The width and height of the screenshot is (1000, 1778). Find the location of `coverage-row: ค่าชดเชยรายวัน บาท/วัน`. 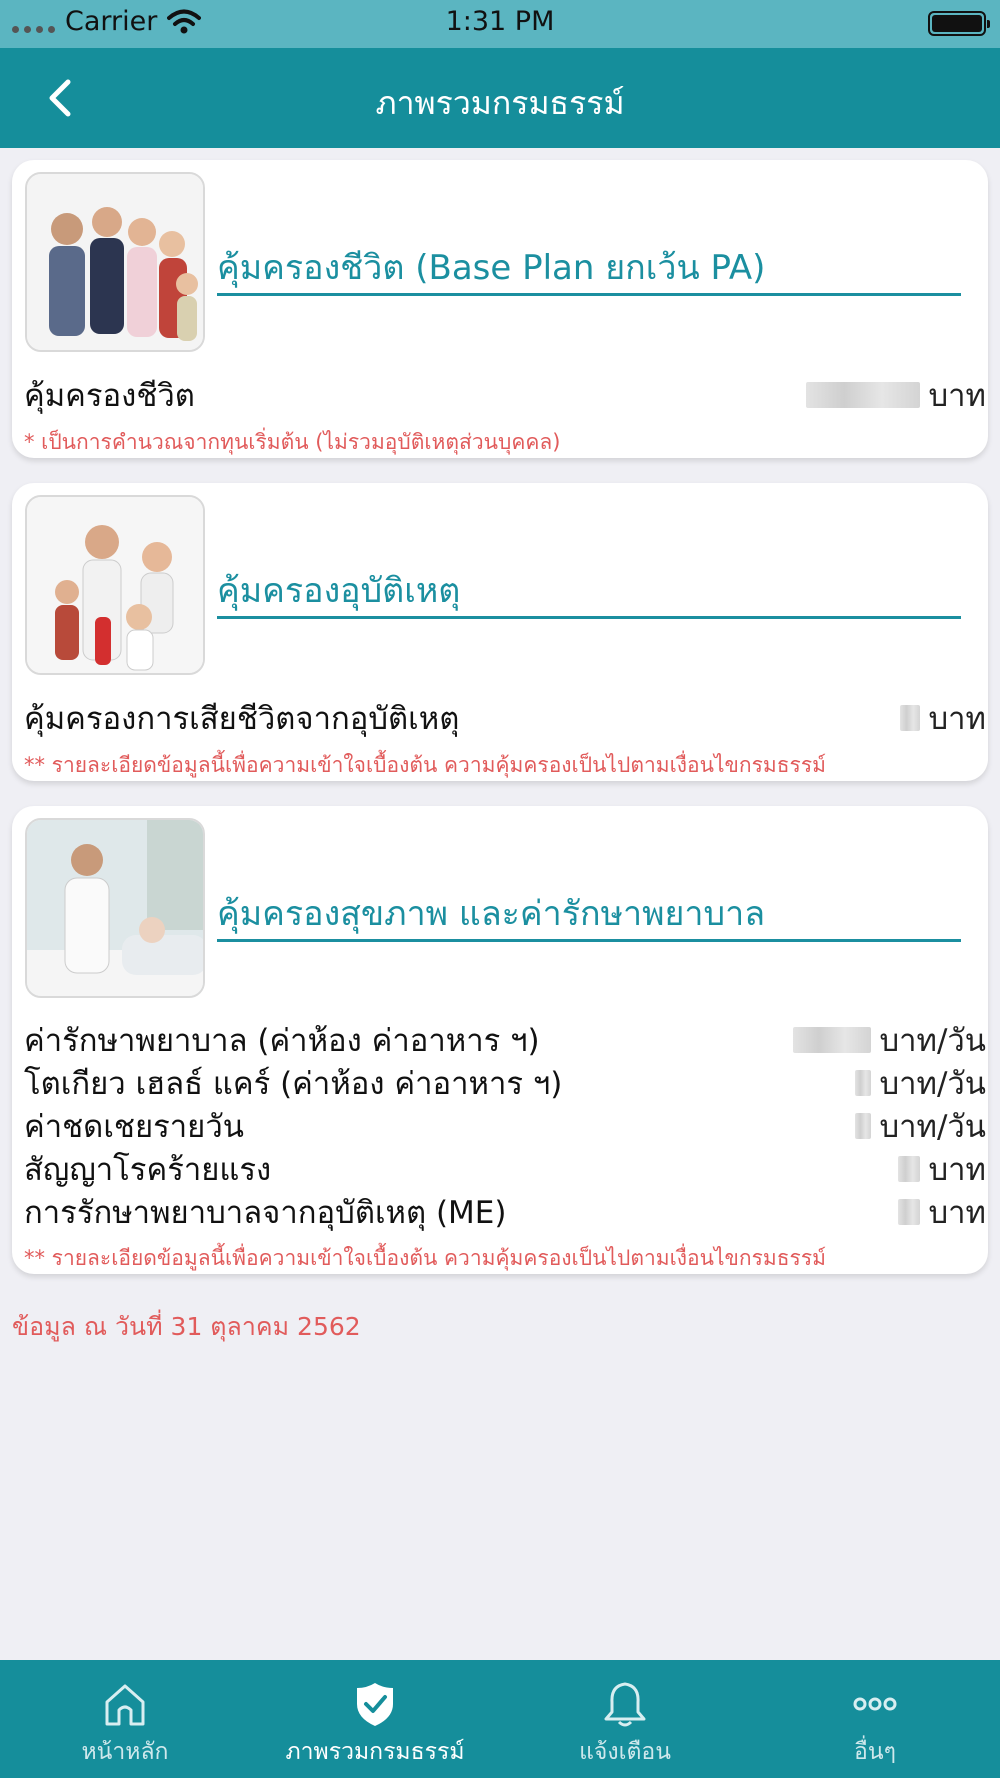

coverage-row: ค่าชดเชยรายวัน บาท/วัน is located at coordinates (505, 1126).